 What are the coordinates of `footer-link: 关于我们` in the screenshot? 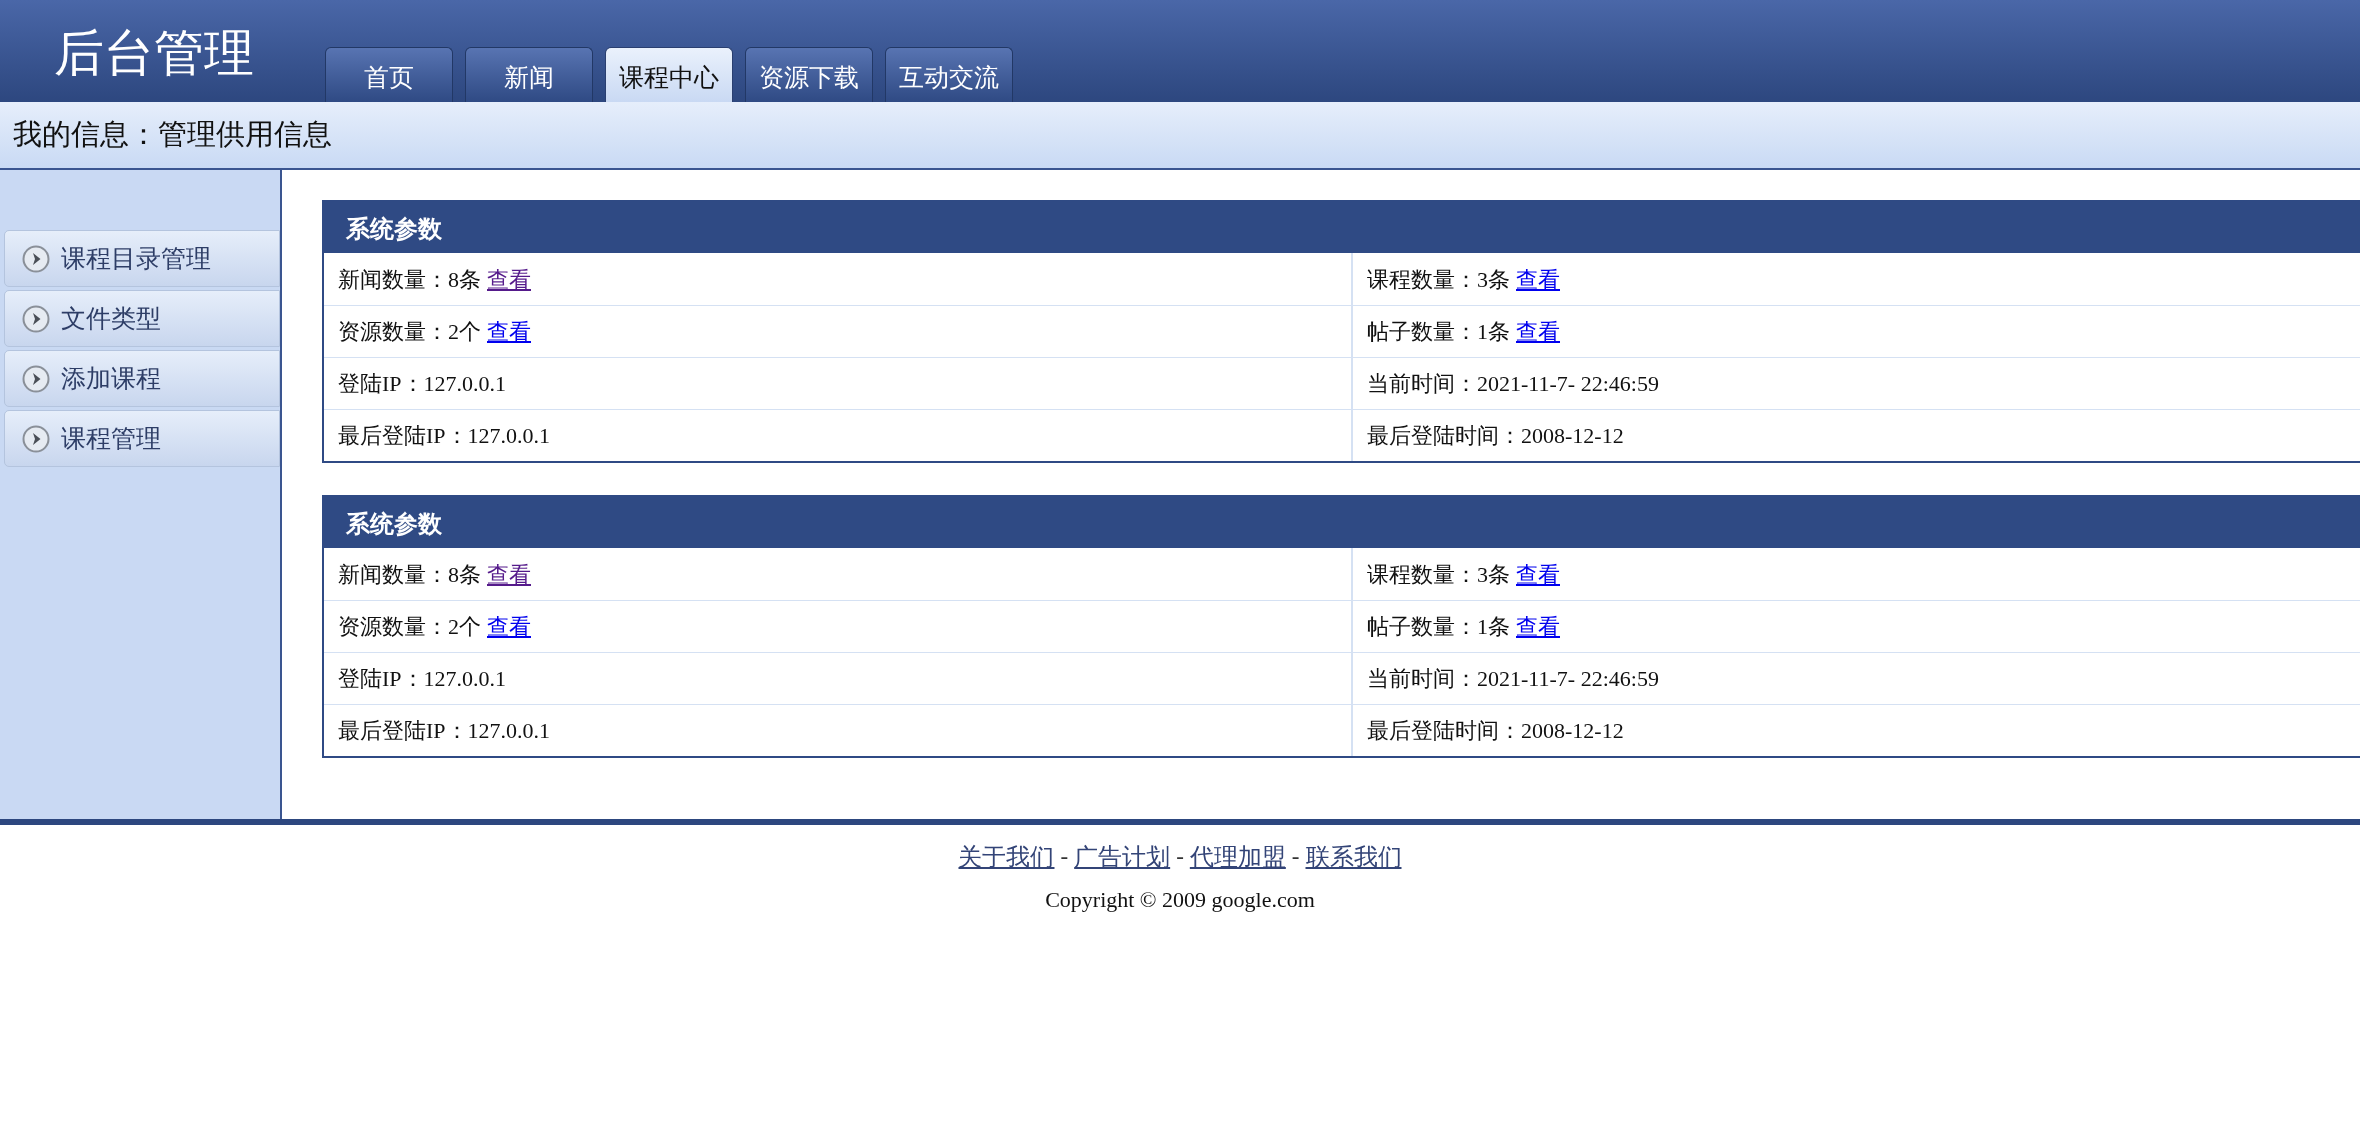 It's located at (1006, 857).